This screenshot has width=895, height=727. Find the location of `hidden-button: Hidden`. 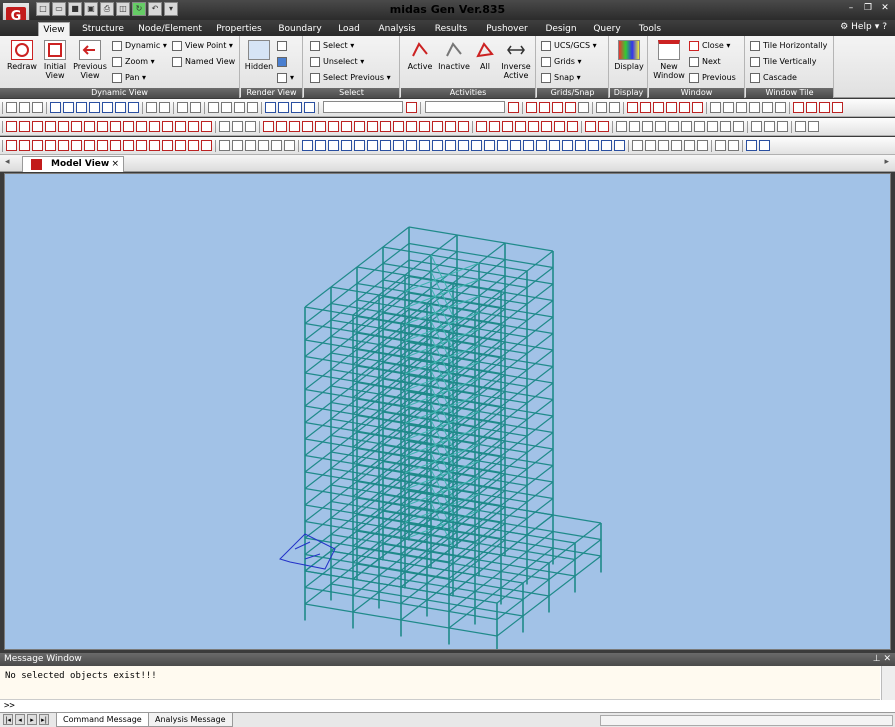

hidden-button: Hidden is located at coordinates (259, 55).